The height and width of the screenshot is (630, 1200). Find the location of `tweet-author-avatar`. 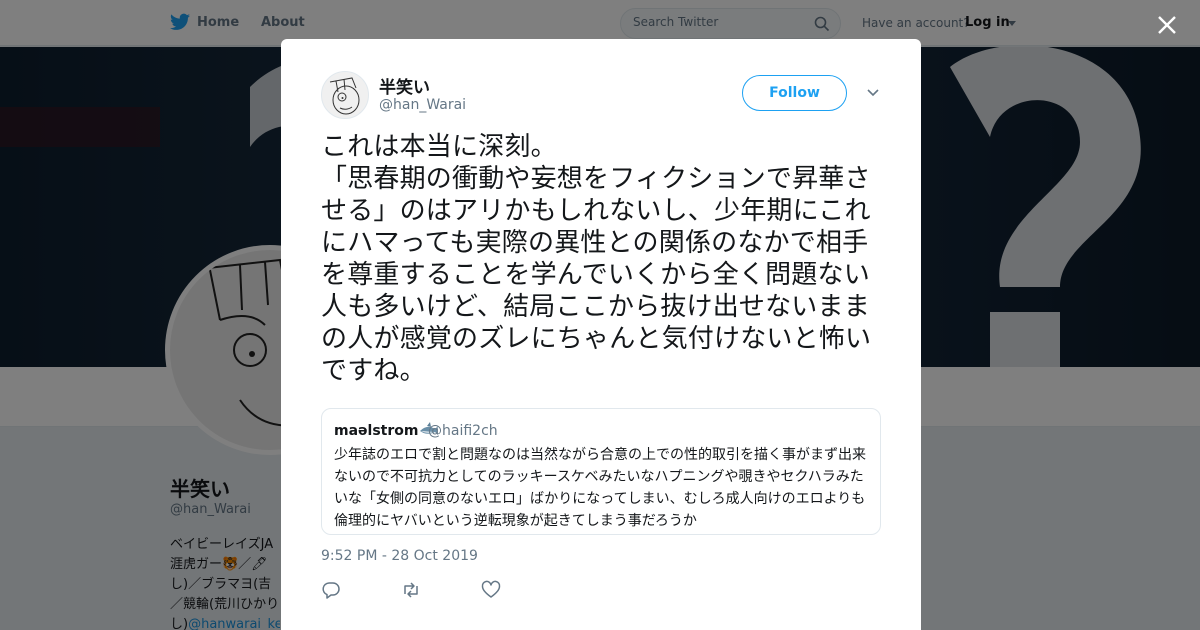

tweet-author-avatar is located at coordinates (345, 95).